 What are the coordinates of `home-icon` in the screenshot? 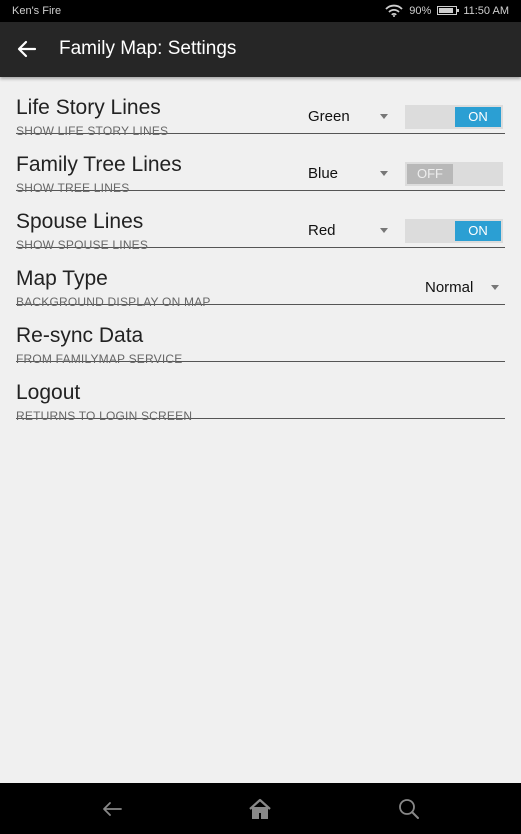 It's located at (260, 809).